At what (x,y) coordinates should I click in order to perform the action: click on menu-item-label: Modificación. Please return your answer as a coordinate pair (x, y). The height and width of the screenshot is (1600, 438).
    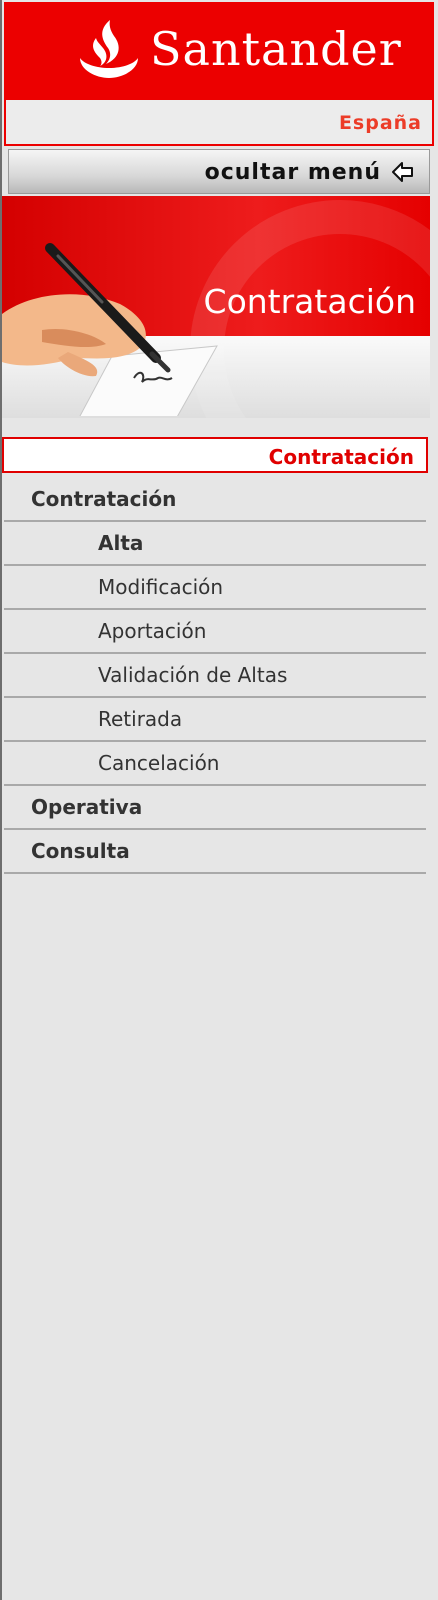
    Looking at the image, I should click on (161, 587).